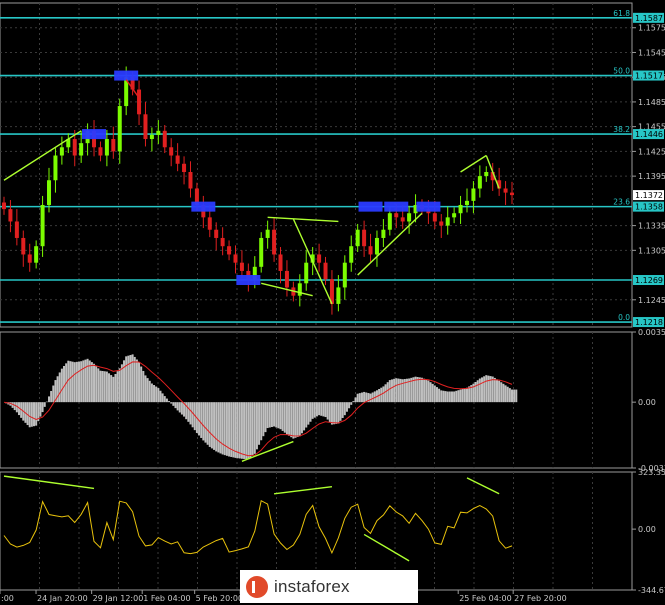 Image resolution: width=665 pixels, height=605 pixels. What do you see at coordinates (621, 13) in the screenshot?
I see `fib-ratio-label: 61.8` at bounding box center [621, 13].